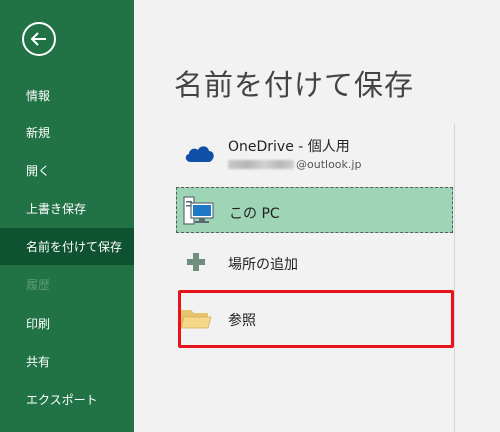  What do you see at coordinates (196, 319) in the screenshot?
I see `folder-icon` at bounding box center [196, 319].